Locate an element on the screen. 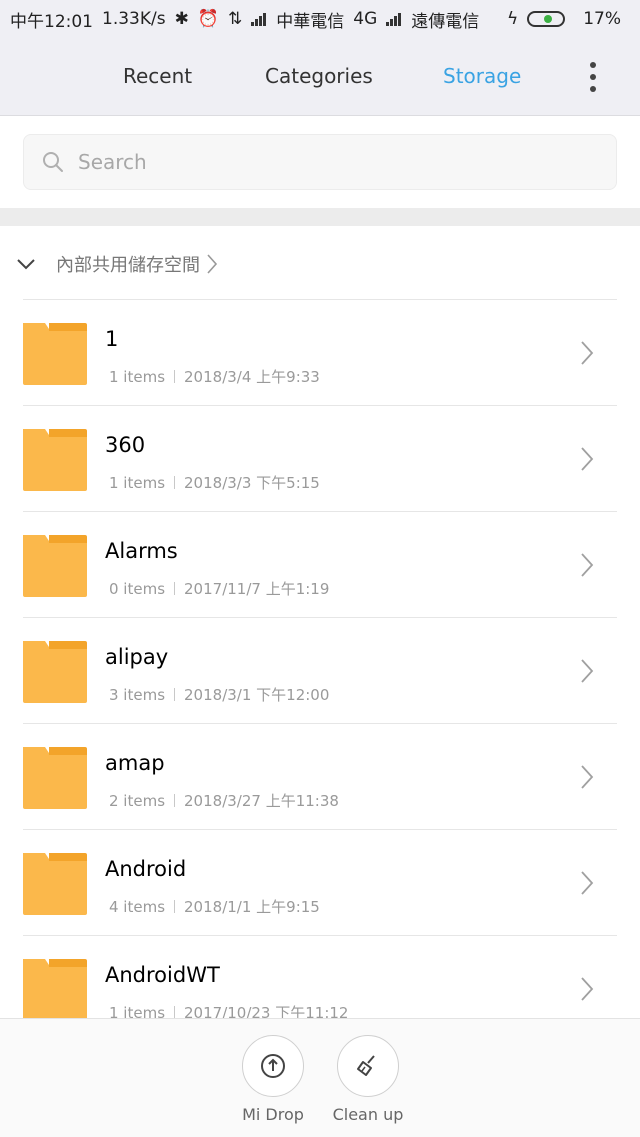 Image resolution: width=640 pixels, height=1137 pixels. more-options-icon is located at coordinates (594, 77).